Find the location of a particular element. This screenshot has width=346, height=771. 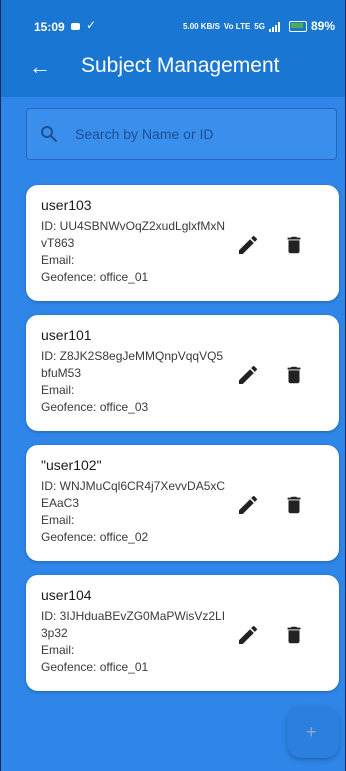

subject-name: "user102" is located at coordinates (71, 465).